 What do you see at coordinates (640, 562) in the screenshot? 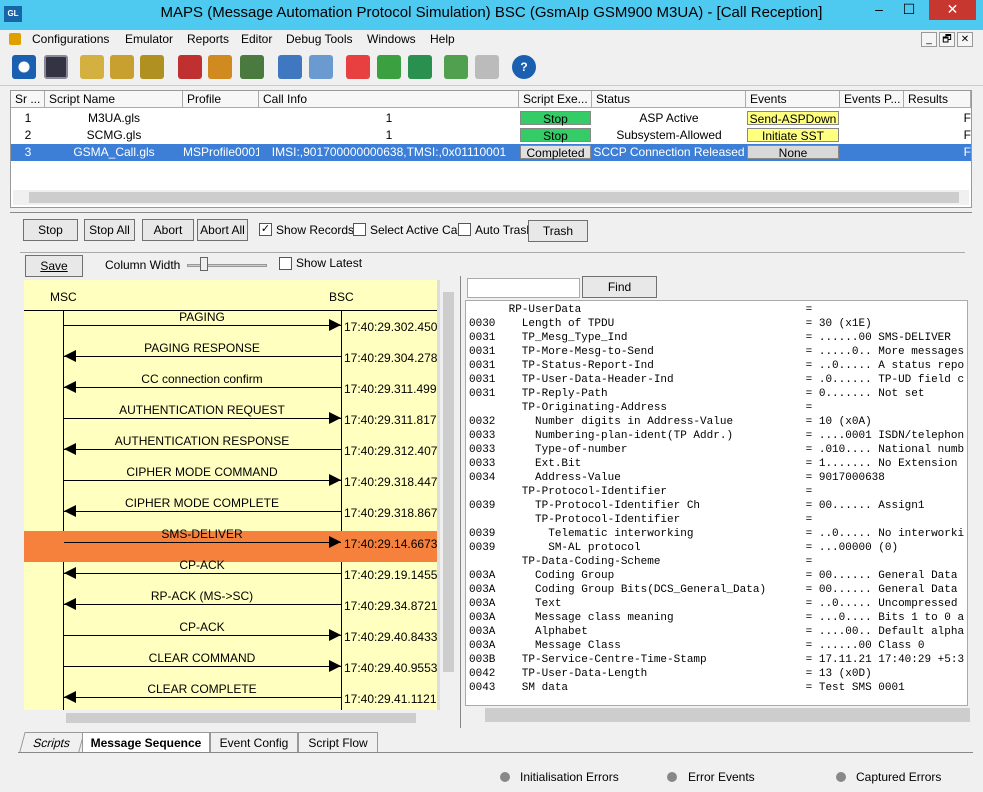
I see `decode-line: TP-Data-Coding-Scheme =` at bounding box center [640, 562].